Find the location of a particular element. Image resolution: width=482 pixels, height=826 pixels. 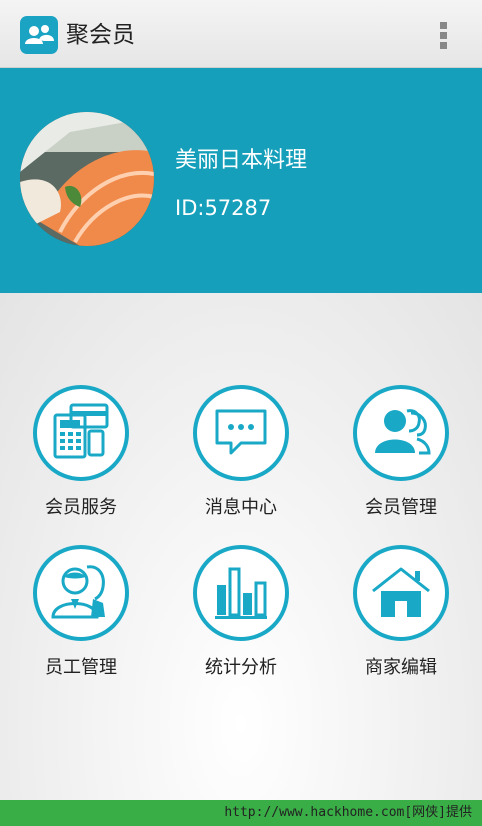

menu-item-member-management: 会员管理 is located at coordinates (403, 455).